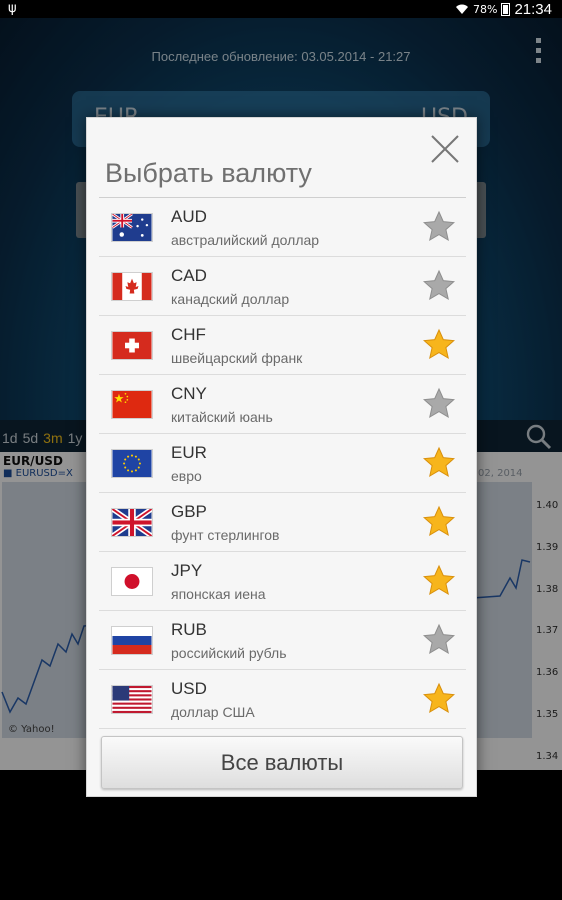  What do you see at coordinates (189, 275) in the screenshot?
I see `currency-code: CAD` at bounding box center [189, 275].